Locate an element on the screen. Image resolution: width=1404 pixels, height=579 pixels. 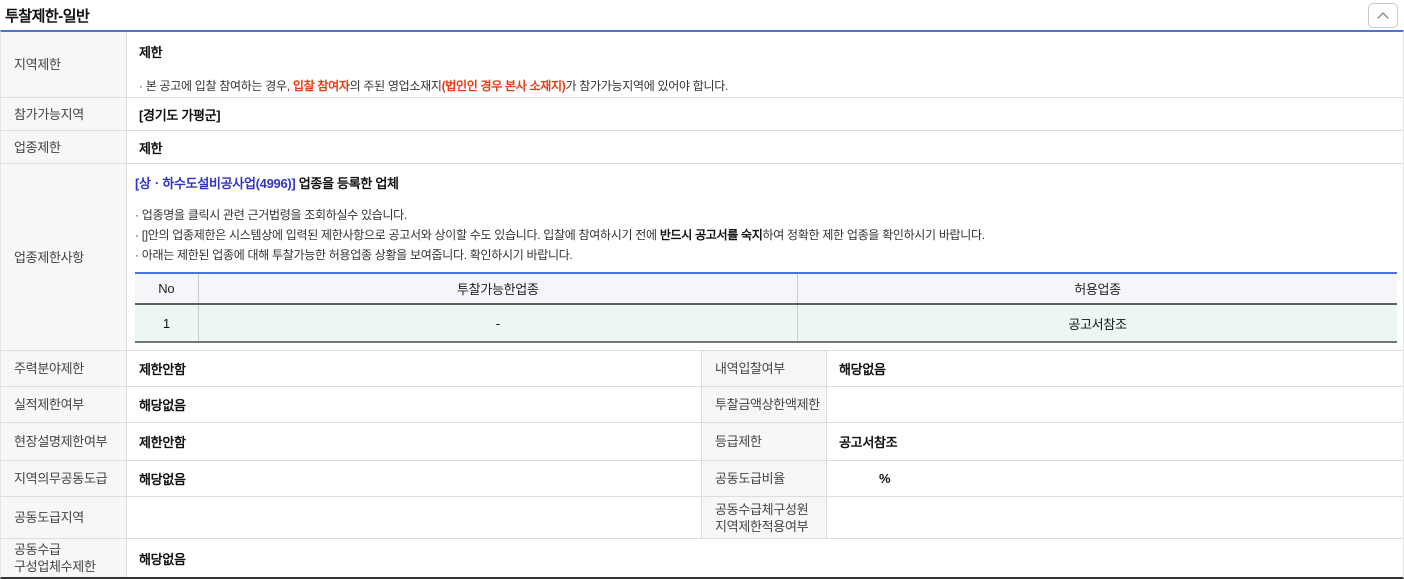
field-label: 지역의무공동도급 is located at coordinates (64, 478).